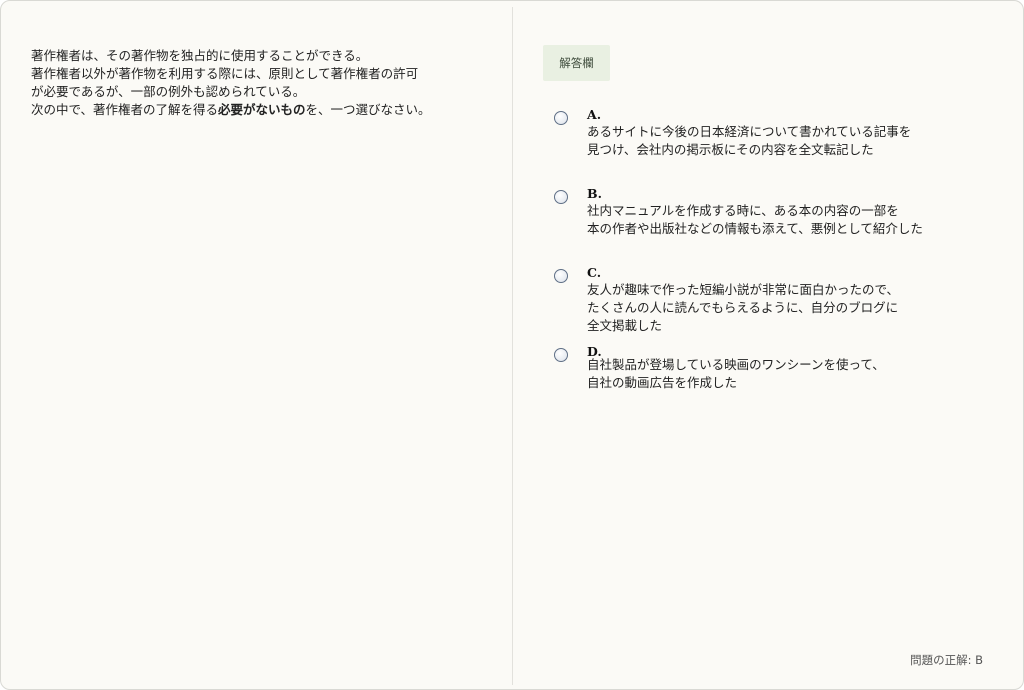 The image size is (1024, 690). I want to click on option-b-line-1: 社内マニュアルを作成する時に、ある本の内容の一部を, so click(743, 210).